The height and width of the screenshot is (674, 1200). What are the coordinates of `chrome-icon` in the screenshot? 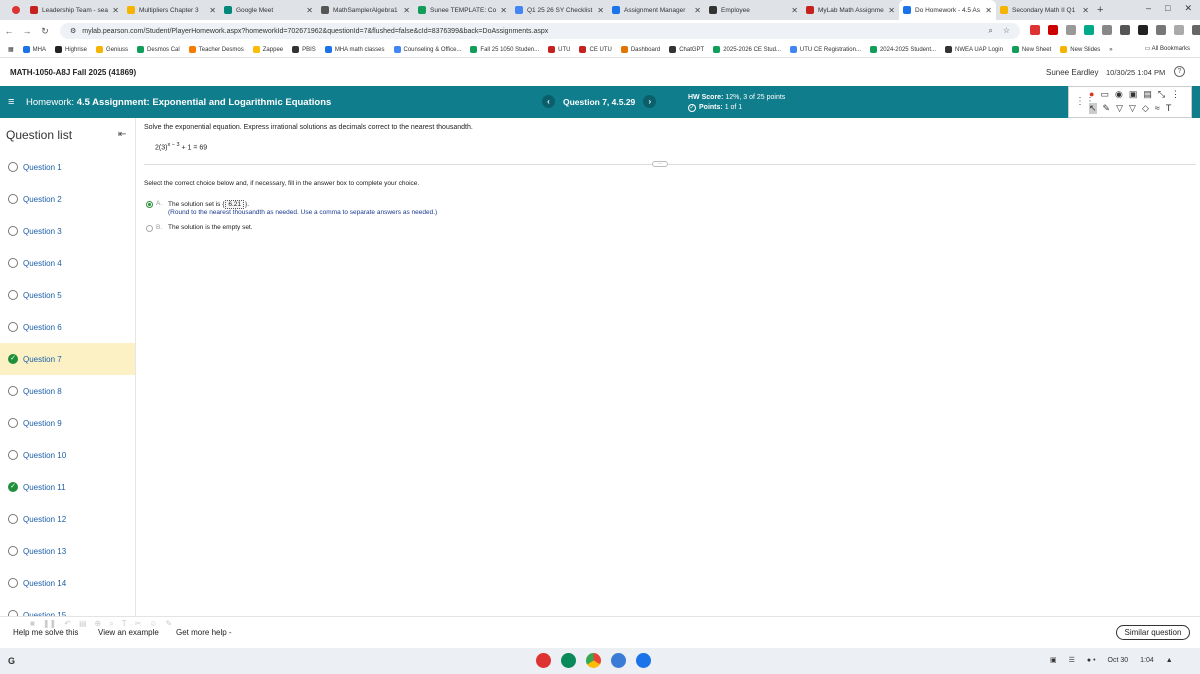 It's located at (593, 660).